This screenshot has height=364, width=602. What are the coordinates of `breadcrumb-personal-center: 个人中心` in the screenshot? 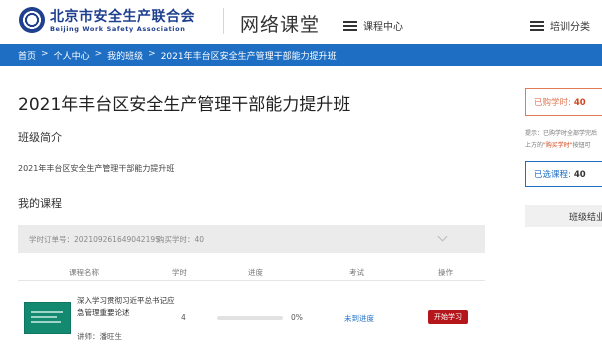 It's located at (72, 55).